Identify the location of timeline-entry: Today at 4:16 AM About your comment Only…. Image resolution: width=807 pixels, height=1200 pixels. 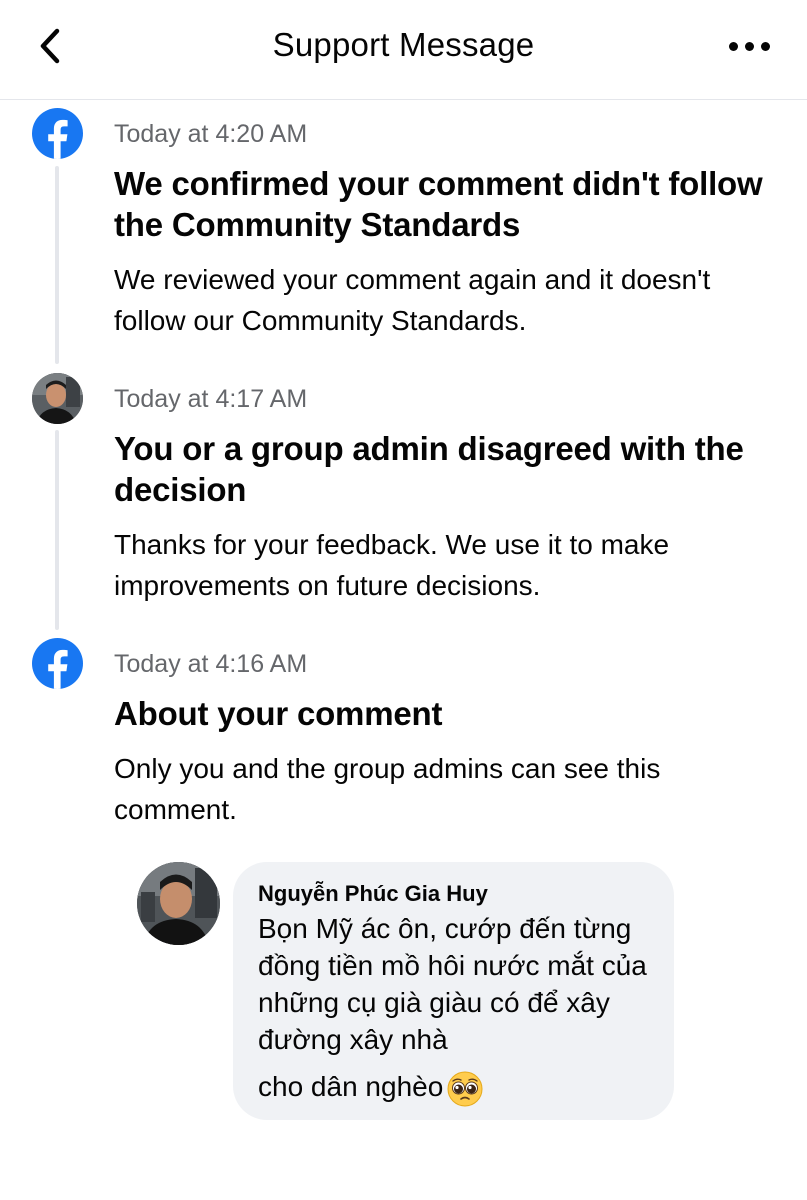
(439, 739).